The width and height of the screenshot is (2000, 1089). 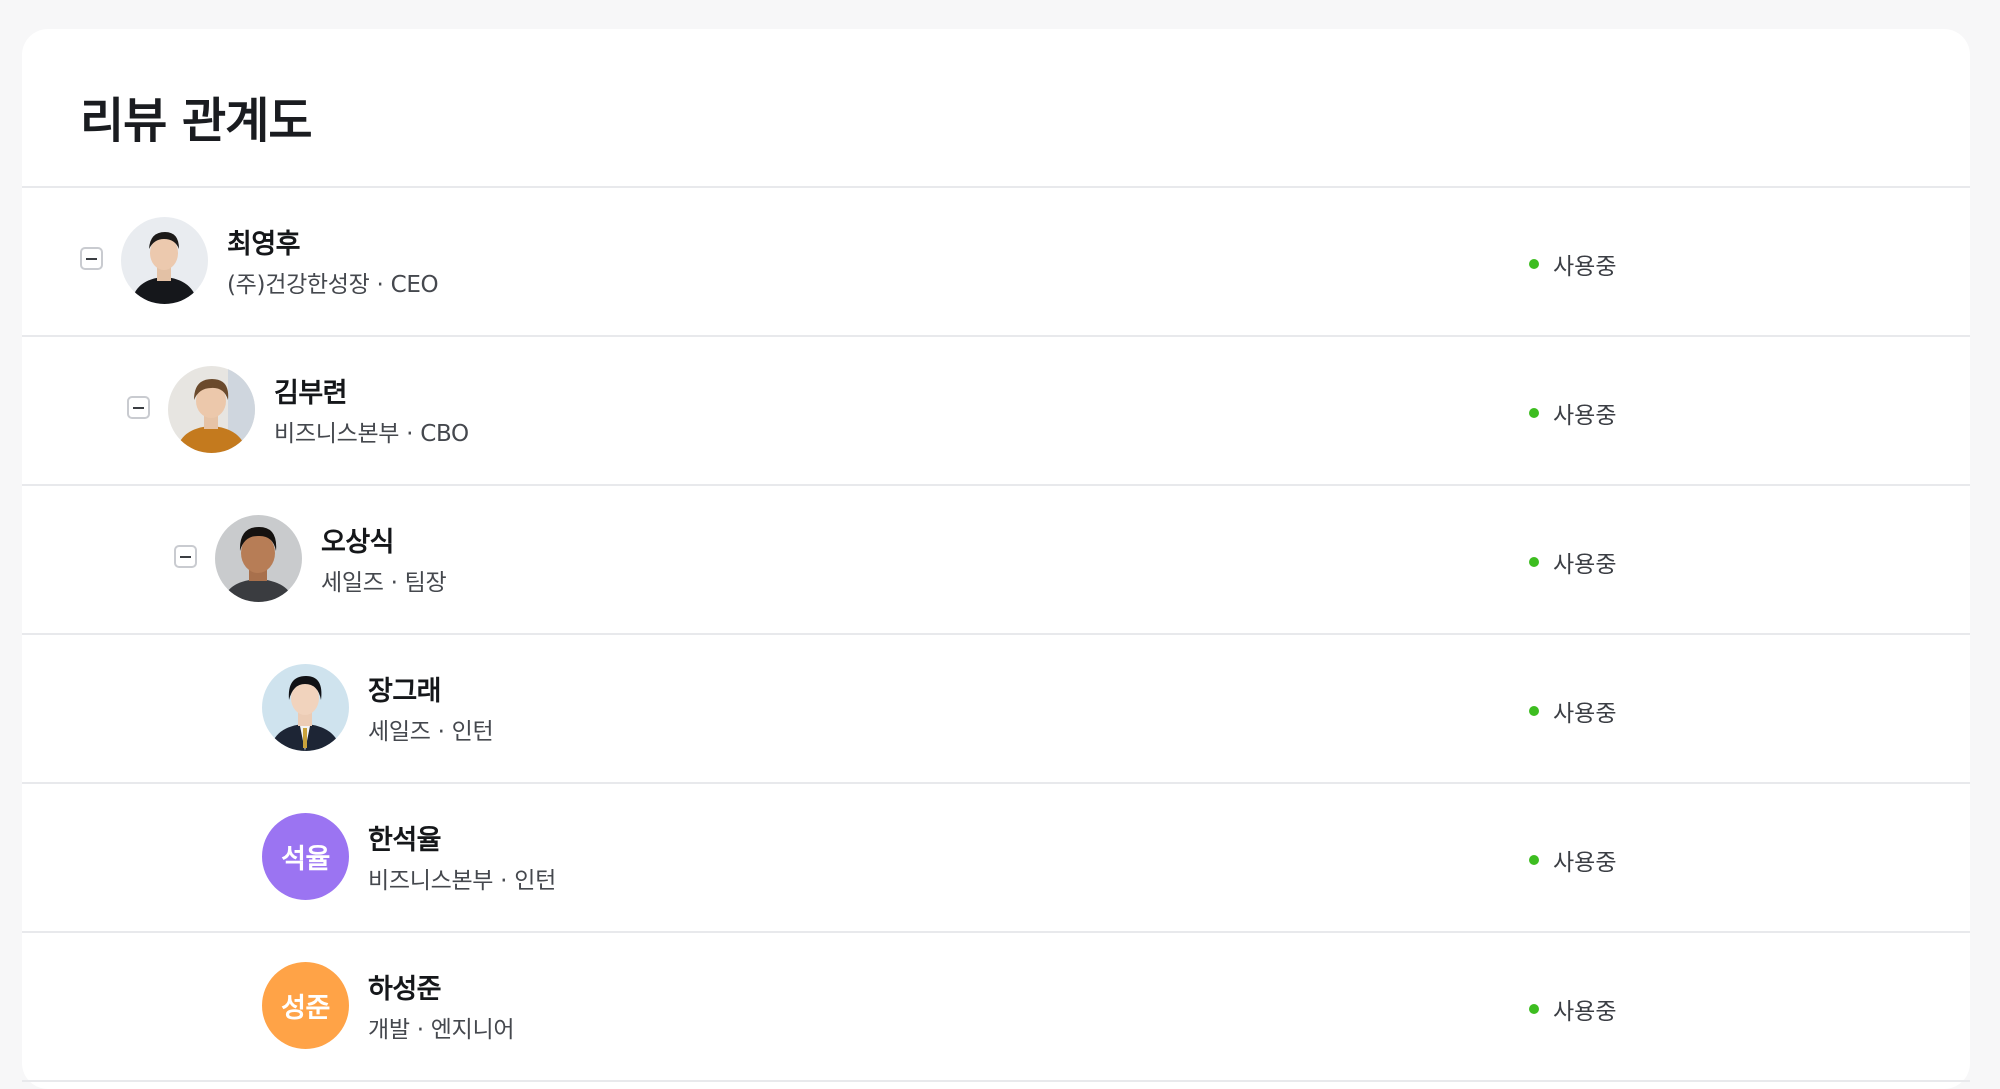 I want to click on tree-row: 장그래 세일즈 · 인턴 사용중, so click(x=996, y=709).